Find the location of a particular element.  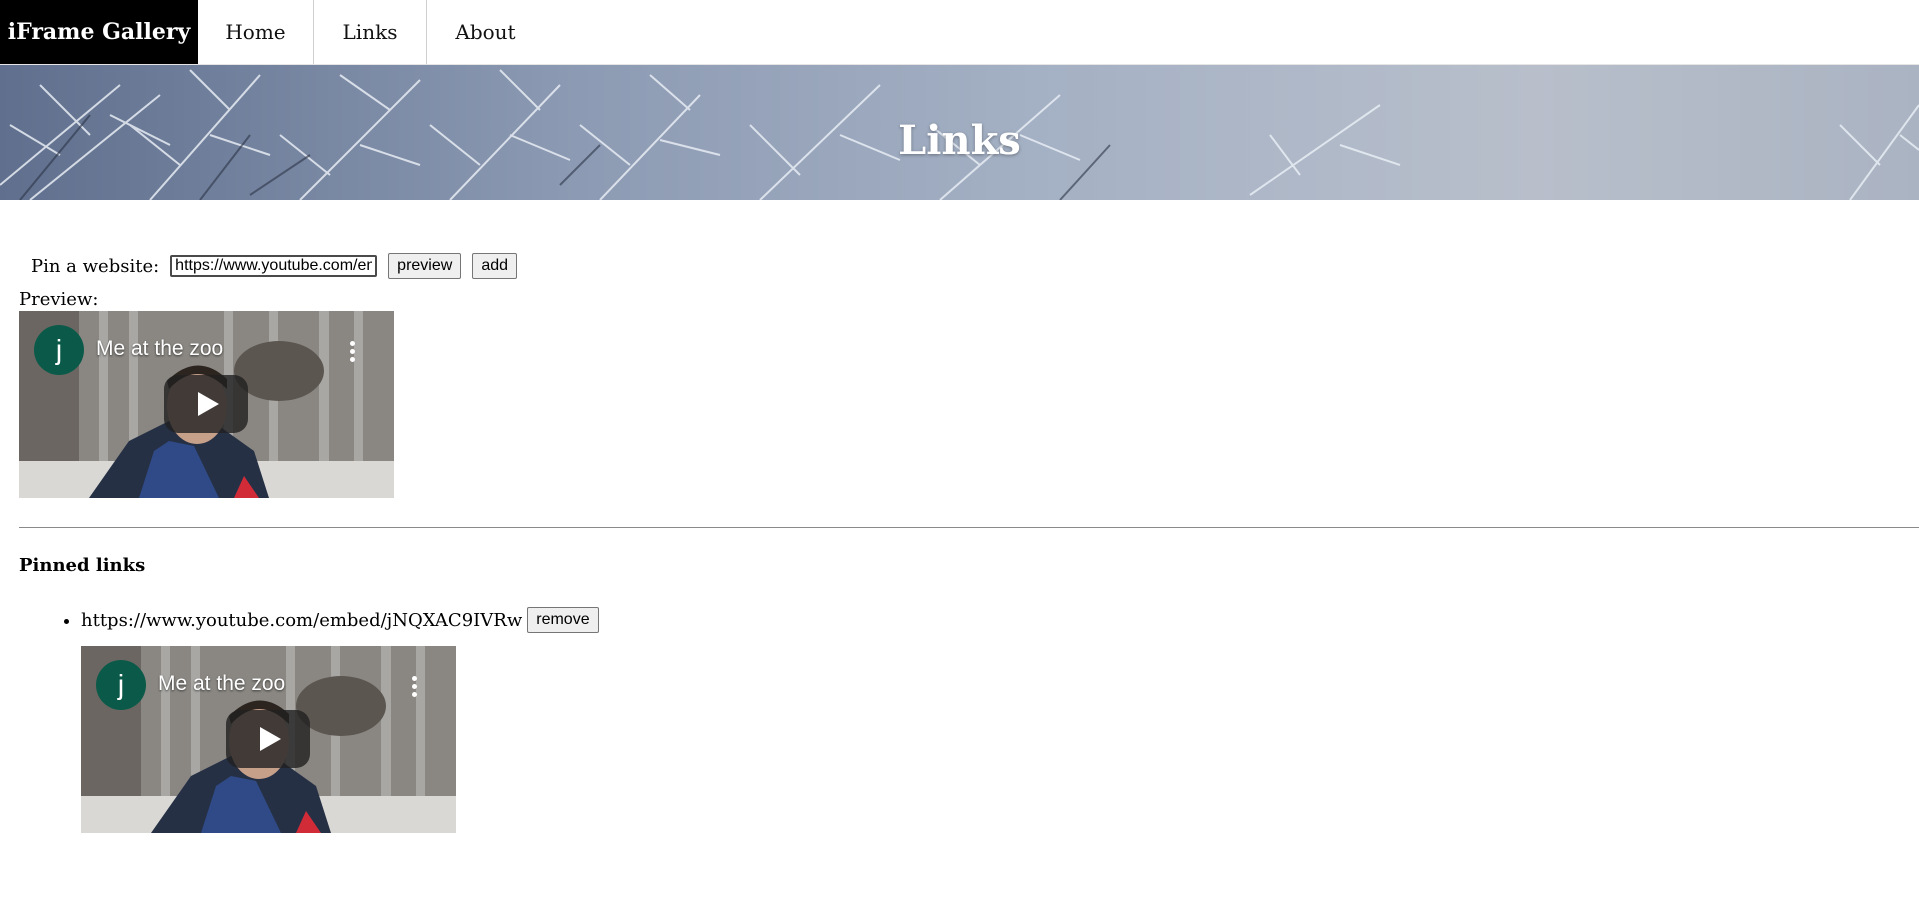

preview-button: preview is located at coordinates (425, 266).